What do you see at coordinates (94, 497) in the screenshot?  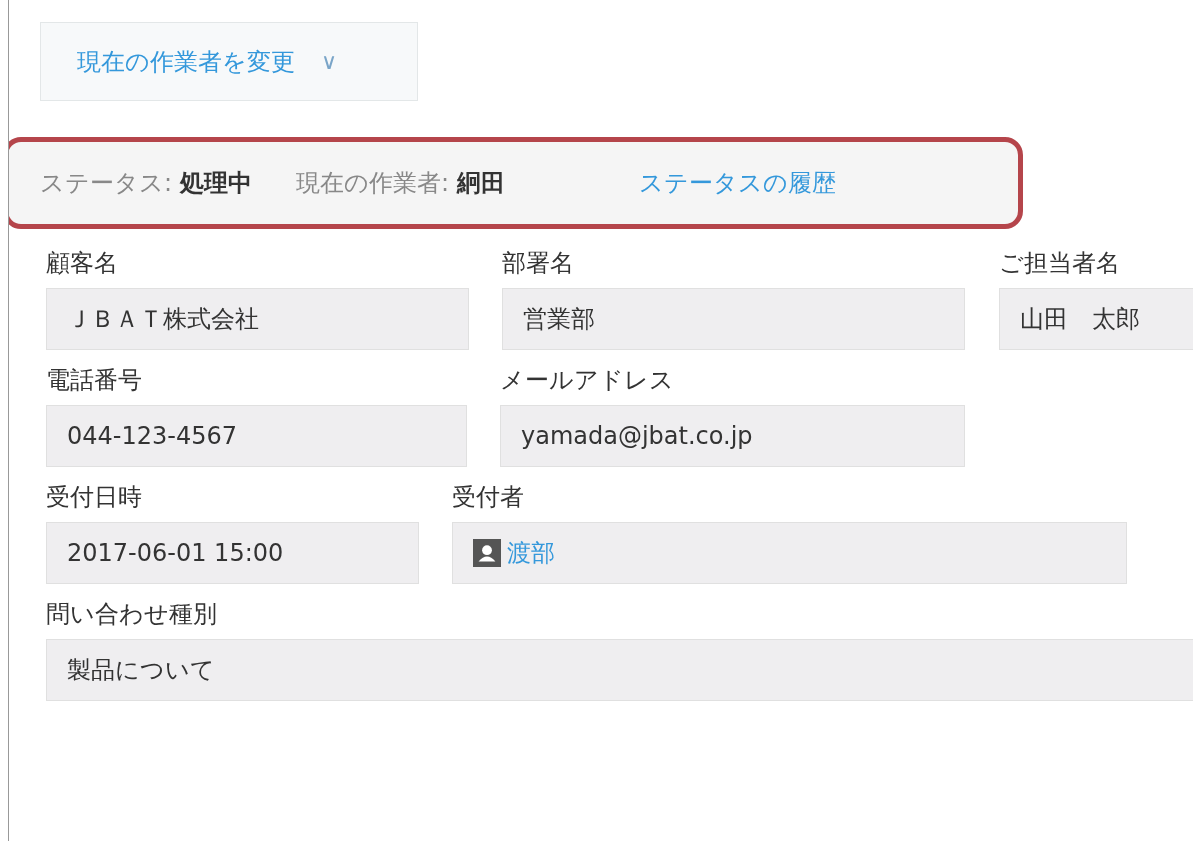 I see `field-label: 受付日時` at bounding box center [94, 497].